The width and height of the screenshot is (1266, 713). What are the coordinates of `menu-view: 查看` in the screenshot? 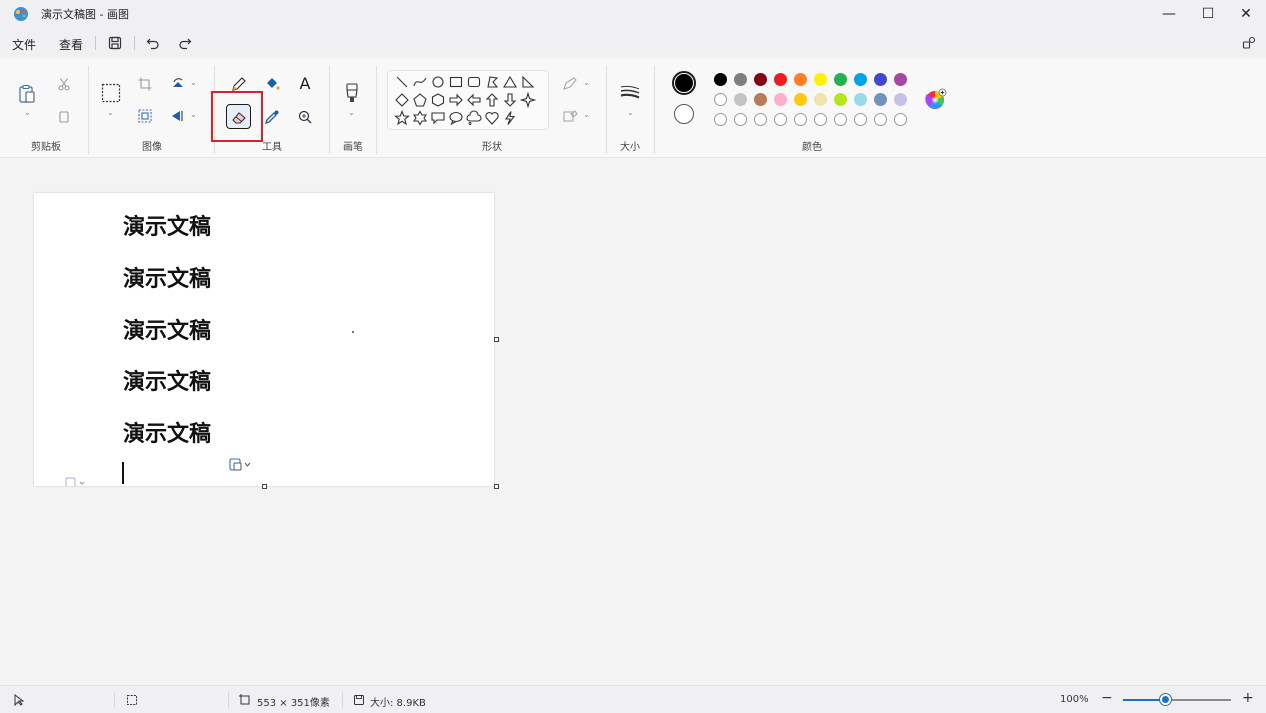 It's located at (71, 44).